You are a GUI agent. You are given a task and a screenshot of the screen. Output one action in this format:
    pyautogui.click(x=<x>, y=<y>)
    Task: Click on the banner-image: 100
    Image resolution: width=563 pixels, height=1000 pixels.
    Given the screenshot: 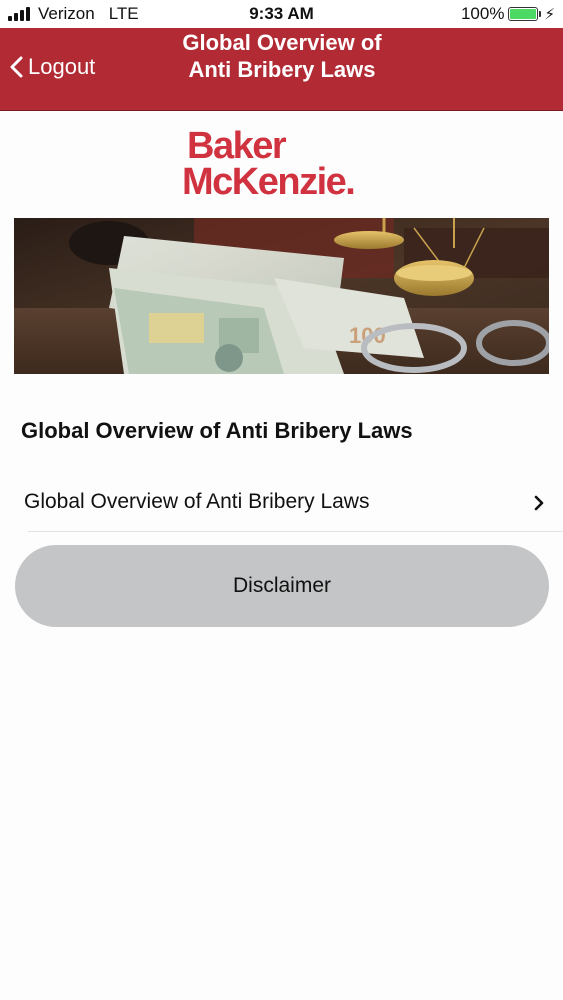 What is the action you would take?
    pyautogui.click(x=281, y=296)
    